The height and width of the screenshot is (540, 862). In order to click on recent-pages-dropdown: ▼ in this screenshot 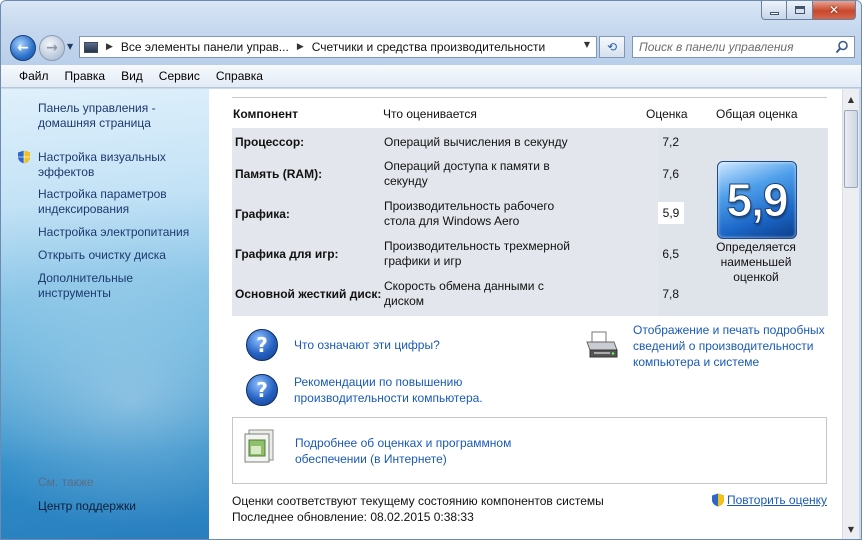, I will do `click(70, 46)`.